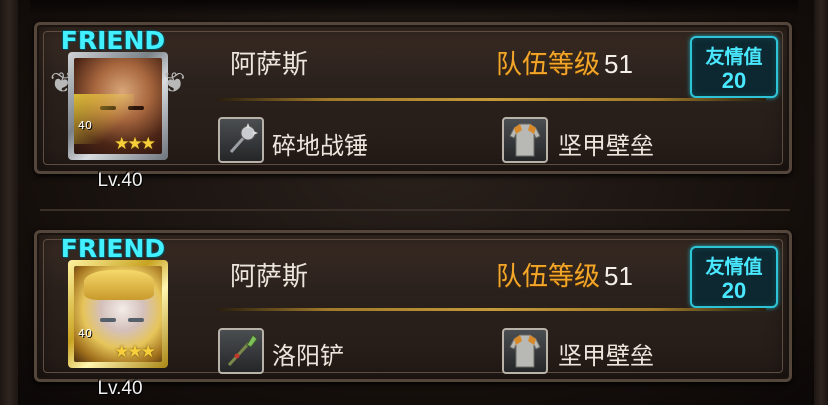  I want to click on hero-portrait-blond-warrior: 40 ★★★, so click(118, 314).